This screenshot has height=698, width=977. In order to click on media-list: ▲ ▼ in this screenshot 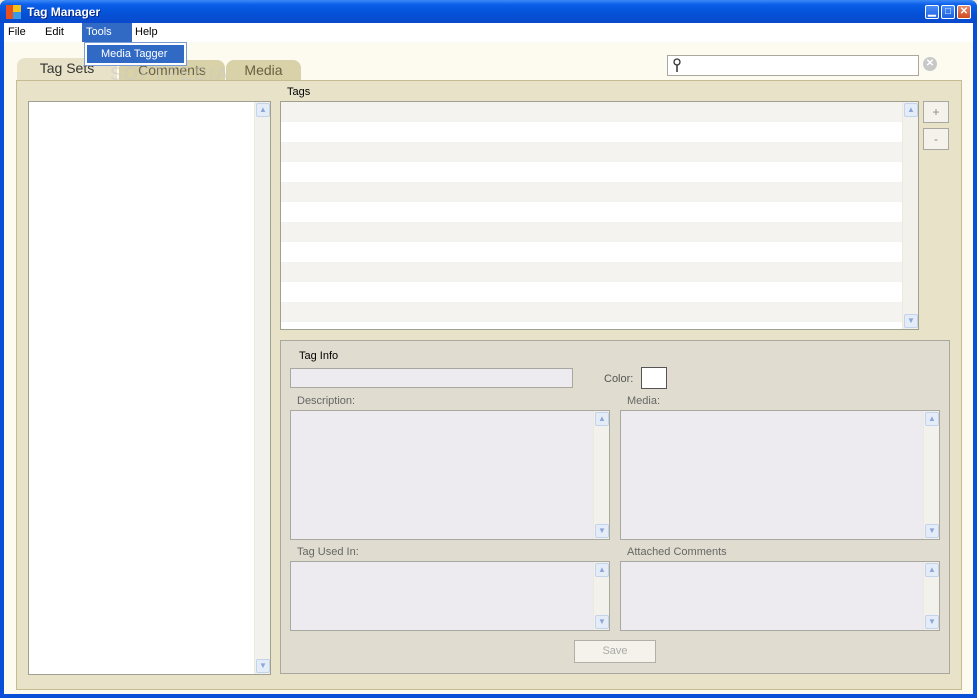, I will do `click(780, 475)`.